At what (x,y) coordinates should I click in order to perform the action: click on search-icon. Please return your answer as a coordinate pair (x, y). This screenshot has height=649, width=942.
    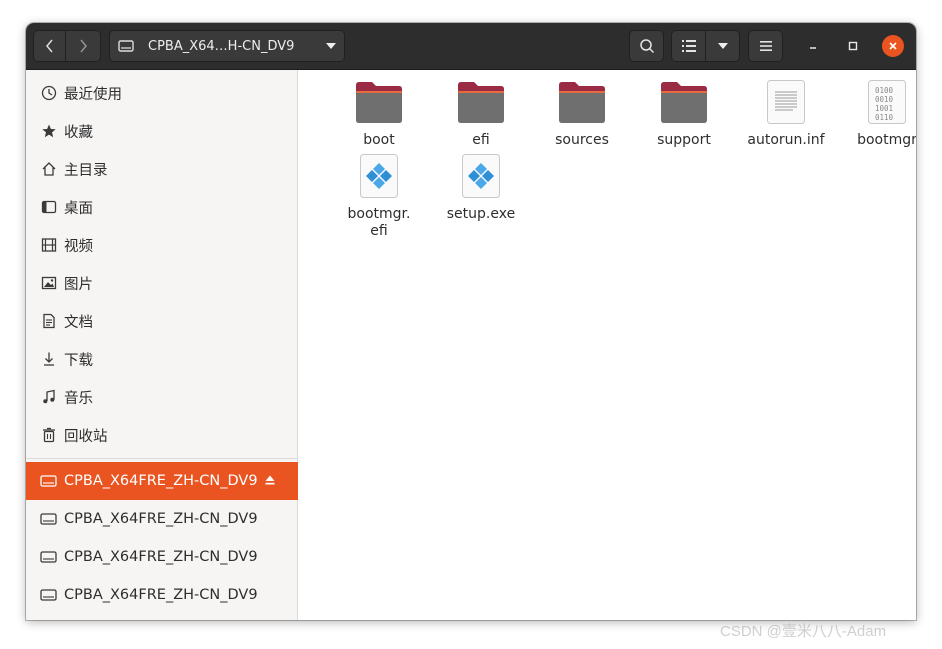
    Looking at the image, I should click on (646, 46).